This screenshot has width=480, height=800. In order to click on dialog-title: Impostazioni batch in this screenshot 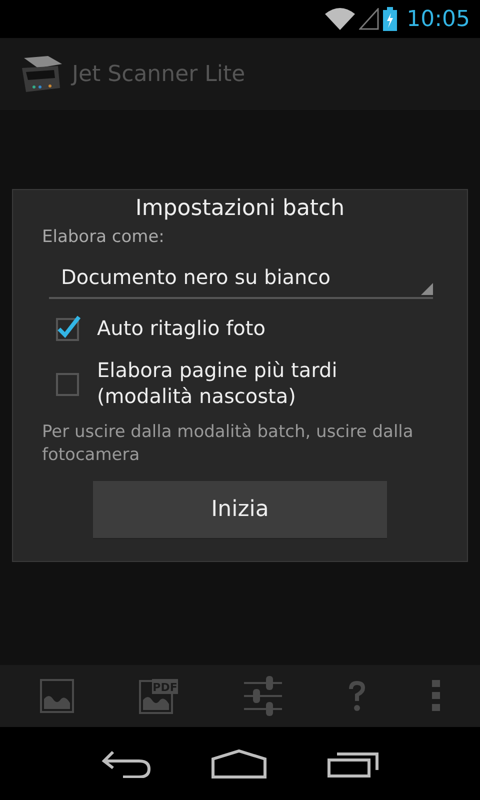, I will do `click(240, 209)`.